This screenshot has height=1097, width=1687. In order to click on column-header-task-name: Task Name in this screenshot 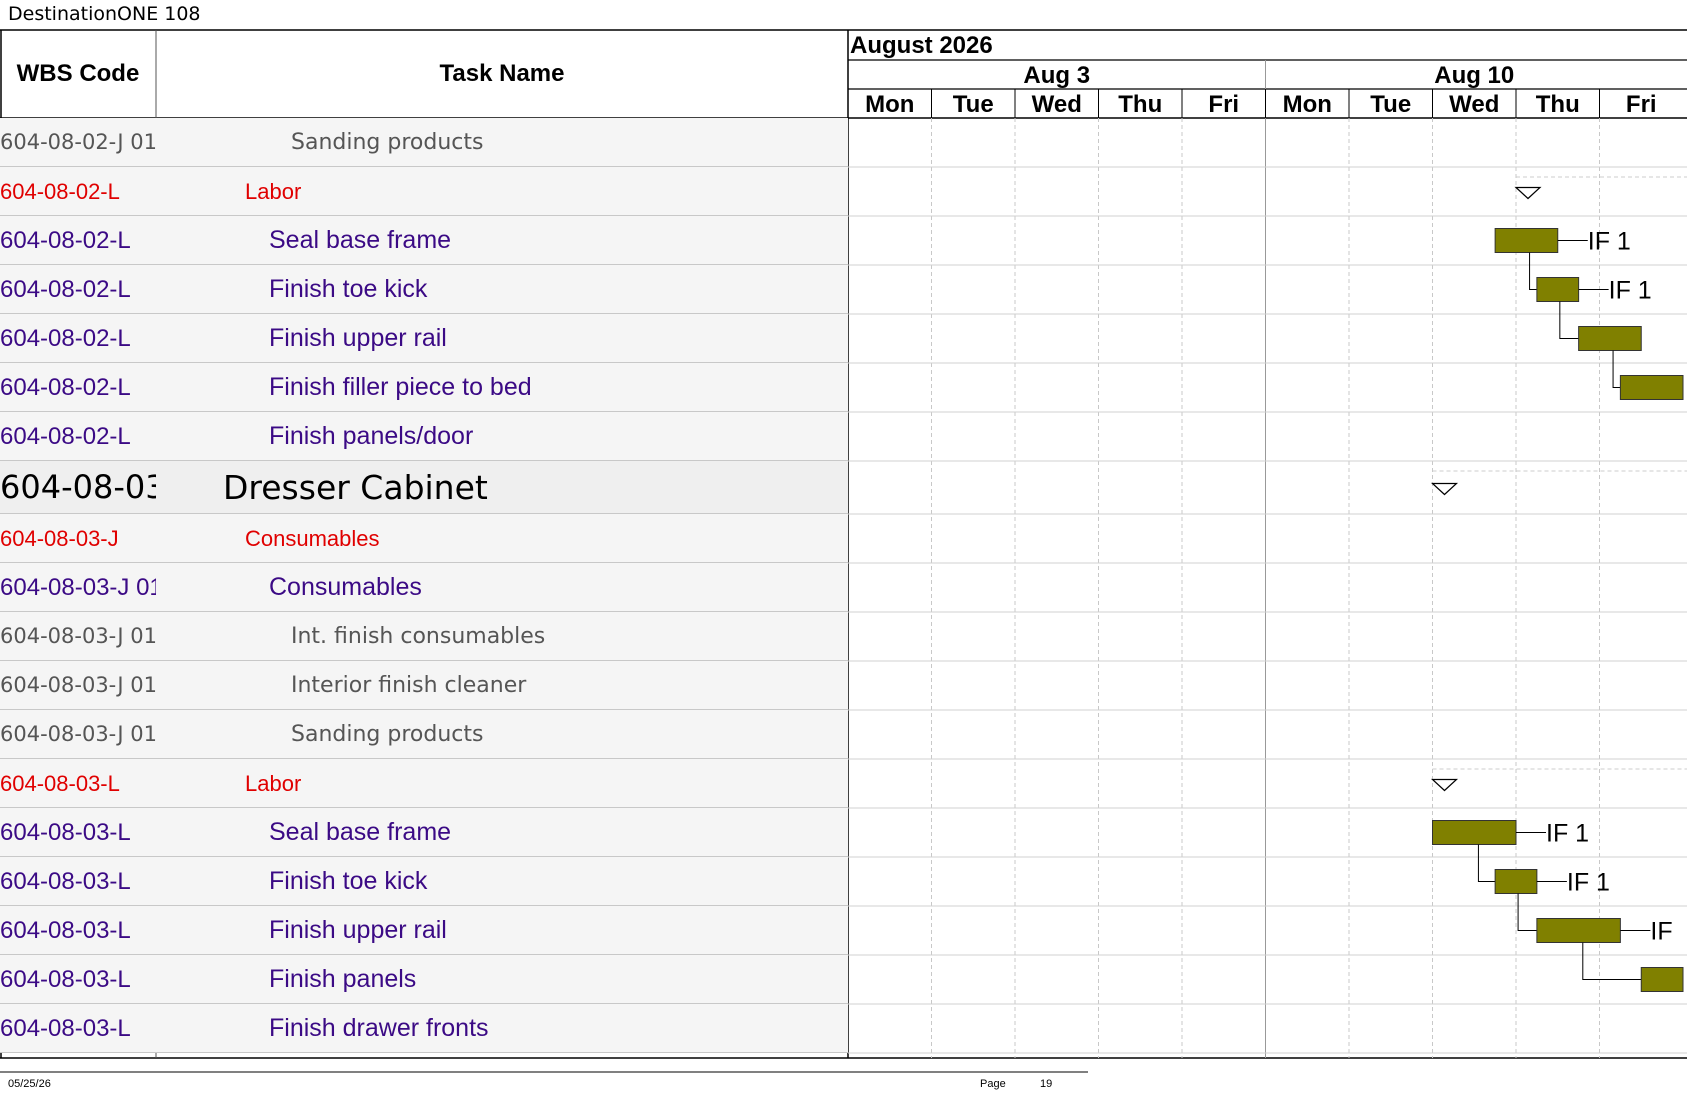, I will do `click(502, 74)`.